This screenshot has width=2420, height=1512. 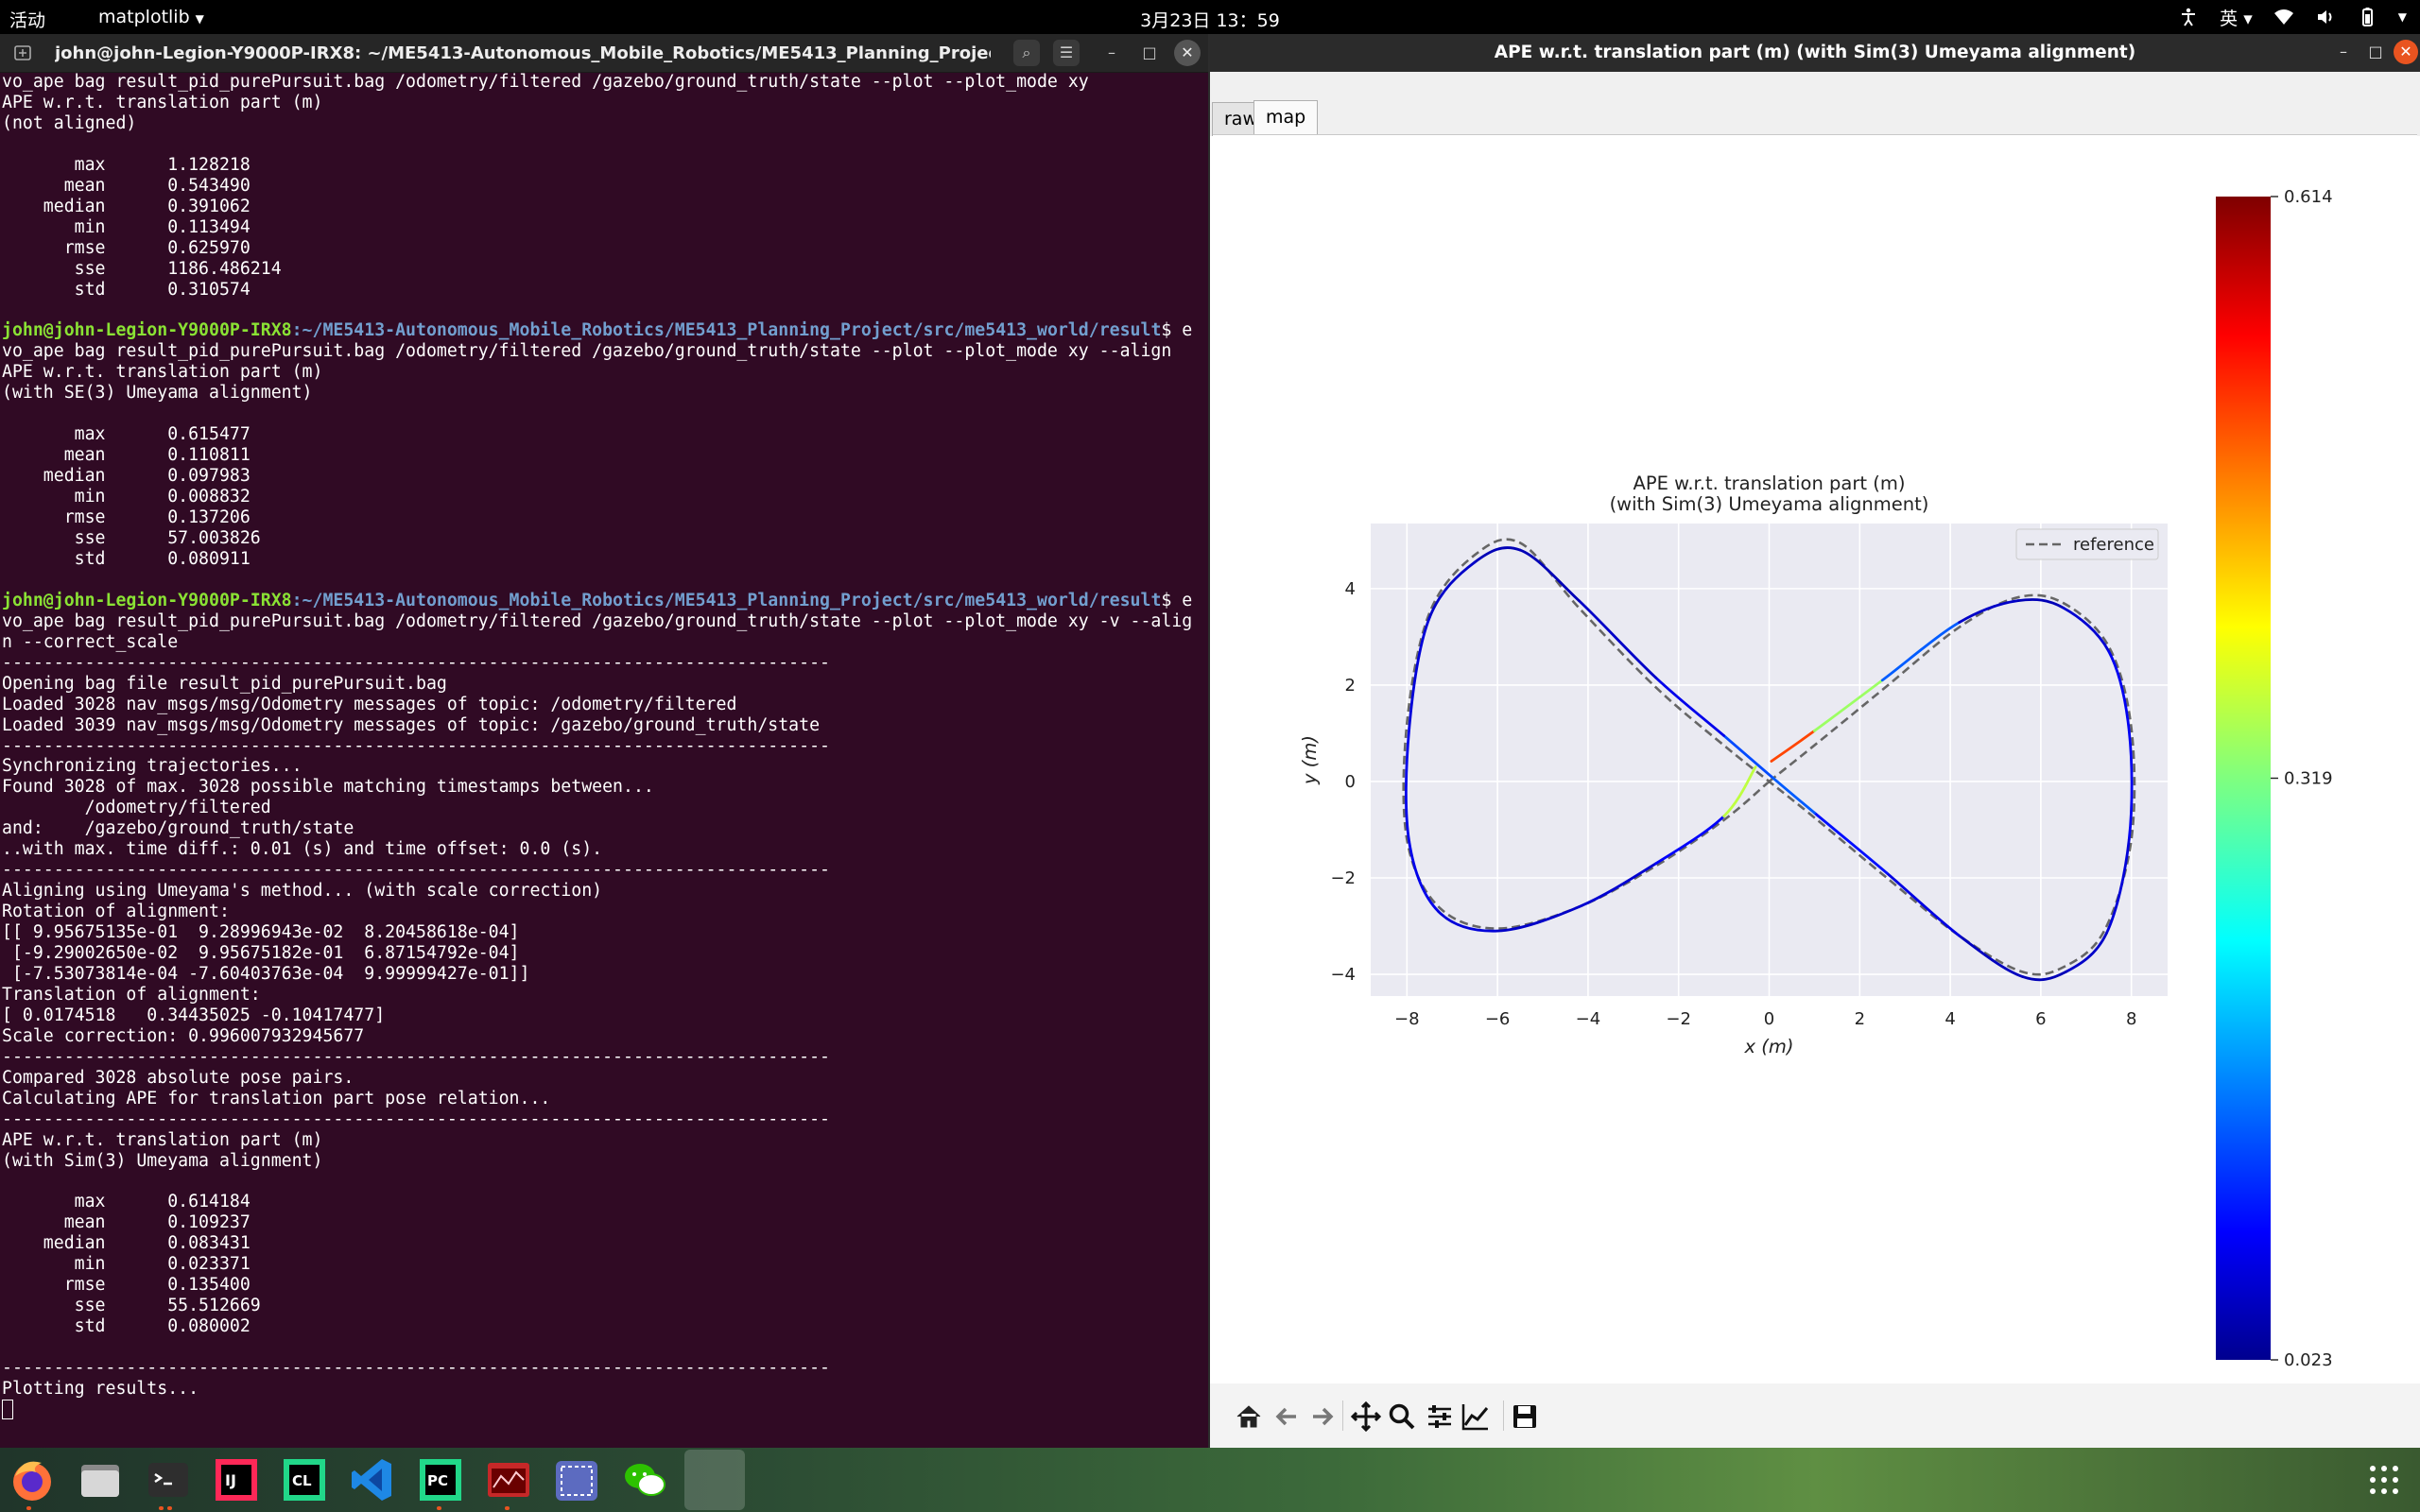 What do you see at coordinates (508, 1479) in the screenshot?
I see `matplotlib-icon` at bounding box center [508, 1479].